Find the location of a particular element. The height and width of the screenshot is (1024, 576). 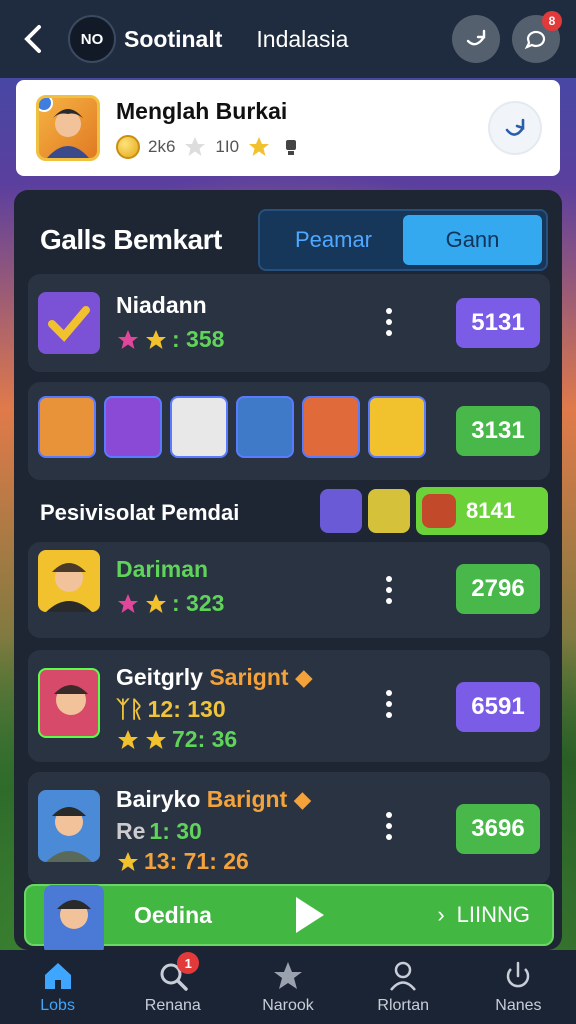

coin-count: 2k6 is located at coordinates (162, 146).